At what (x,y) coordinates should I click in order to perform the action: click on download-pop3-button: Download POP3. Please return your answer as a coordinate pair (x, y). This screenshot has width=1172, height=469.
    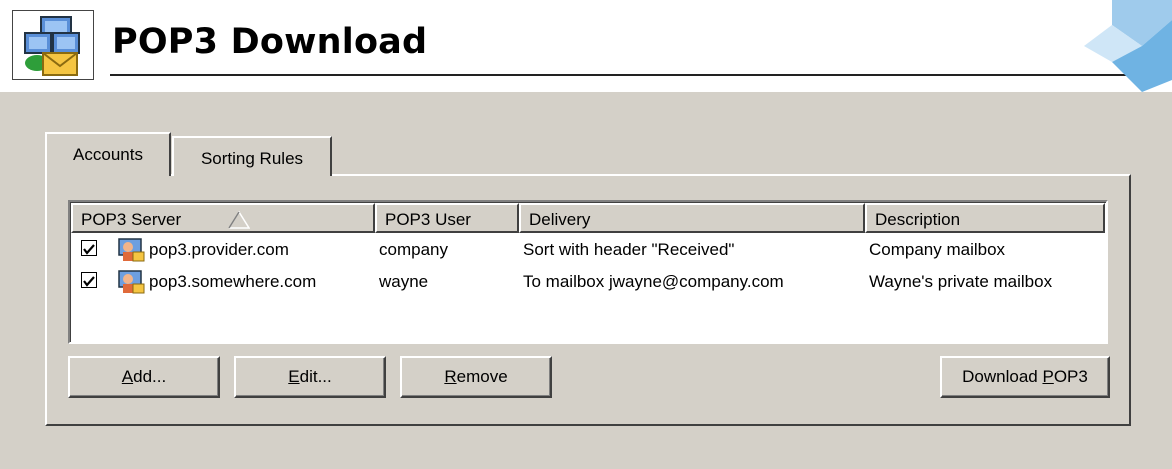
    Looking at the image, I should click on (1025, 377).